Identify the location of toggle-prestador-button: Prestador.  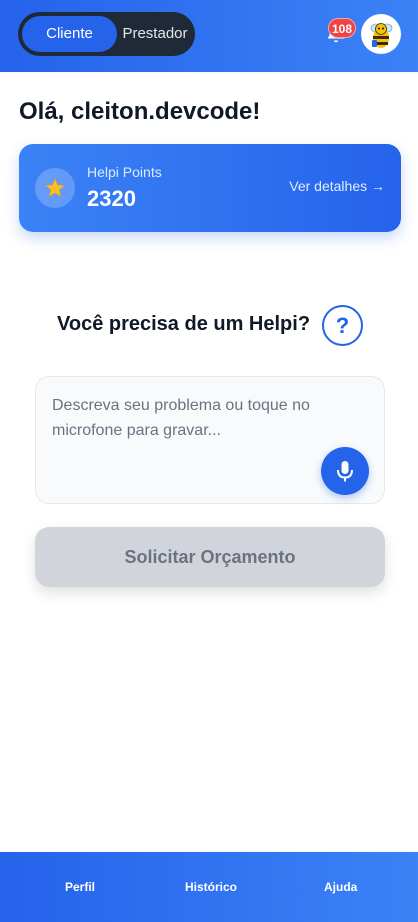
(155, 34).